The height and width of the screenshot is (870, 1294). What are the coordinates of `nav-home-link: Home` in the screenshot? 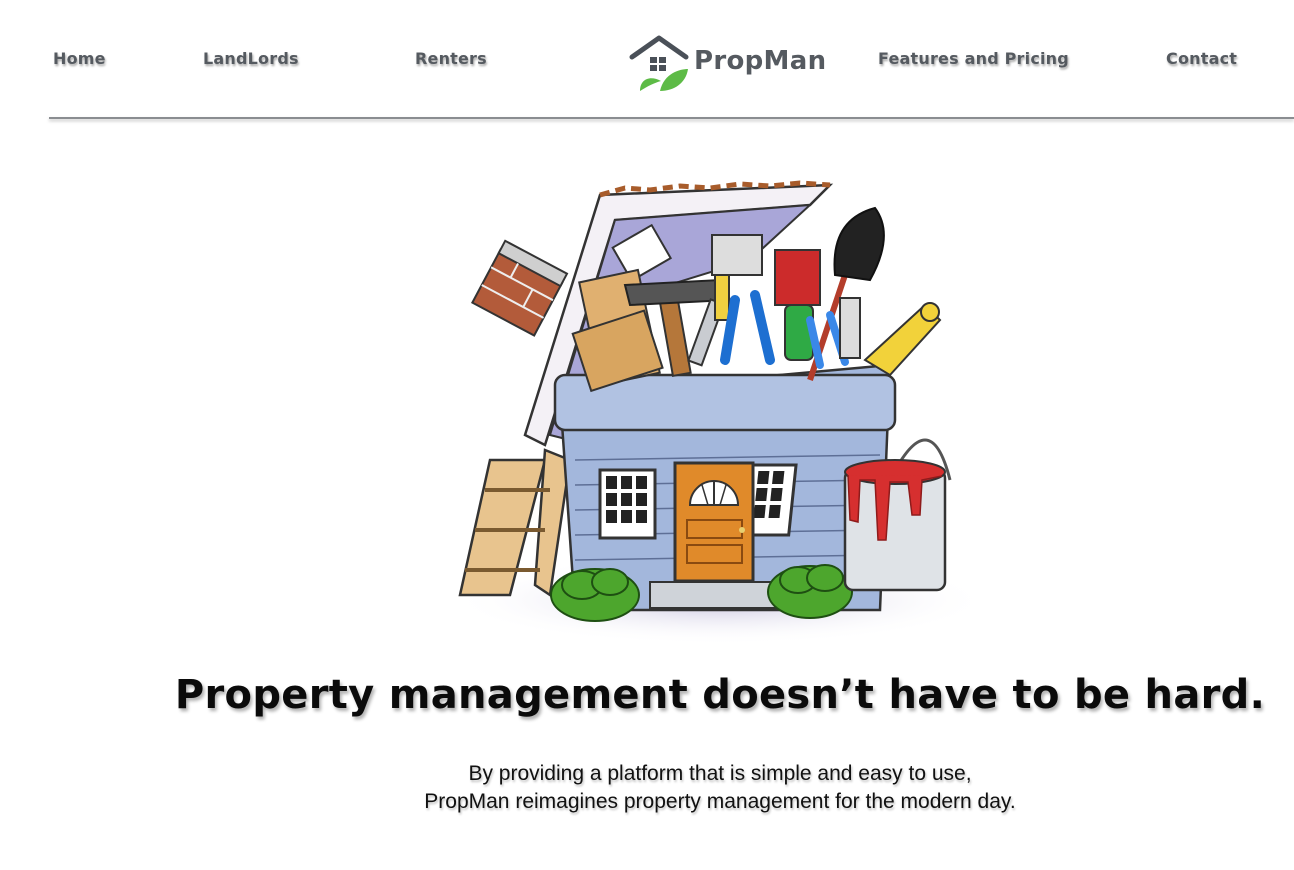 It's located at (79, 58).